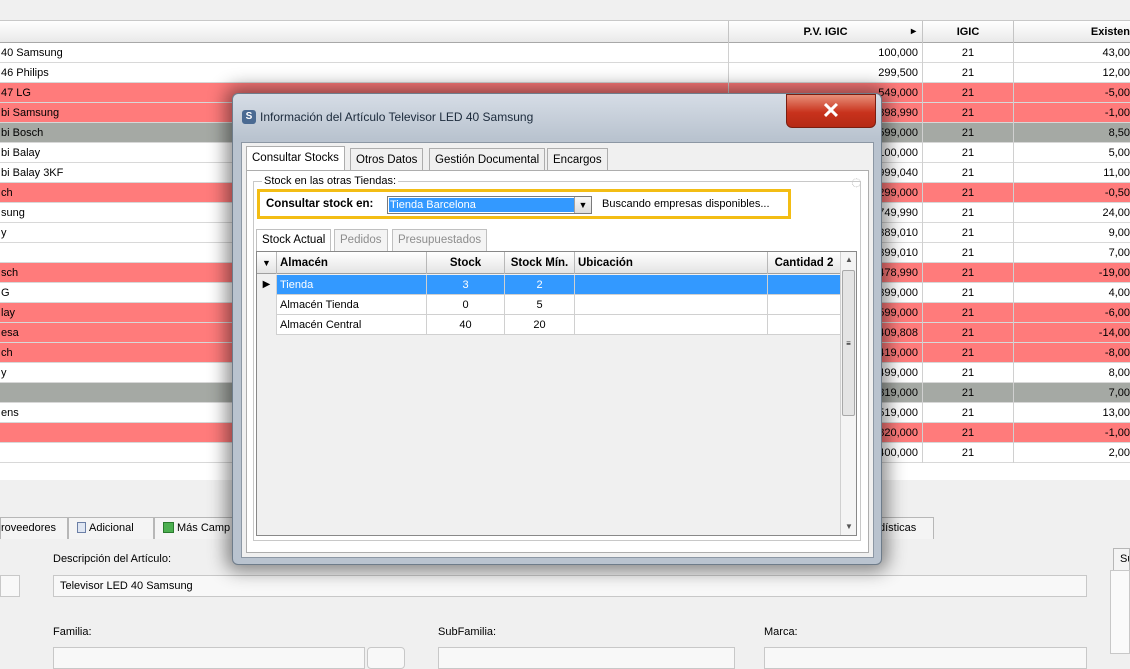  What do you see at coordinates (387, 159) in the screenshot?
I see `tab-otros-datos: Otros Datos` at bounding box center [387, 159].